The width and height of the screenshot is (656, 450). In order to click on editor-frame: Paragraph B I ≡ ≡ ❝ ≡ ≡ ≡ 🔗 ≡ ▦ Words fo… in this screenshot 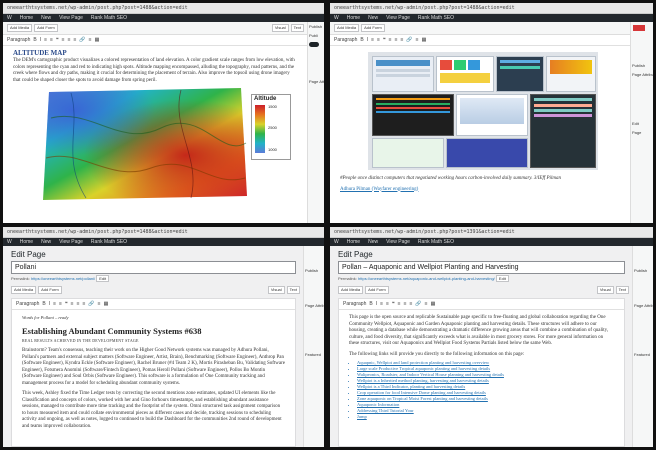, I will do `click(153, 372)`.